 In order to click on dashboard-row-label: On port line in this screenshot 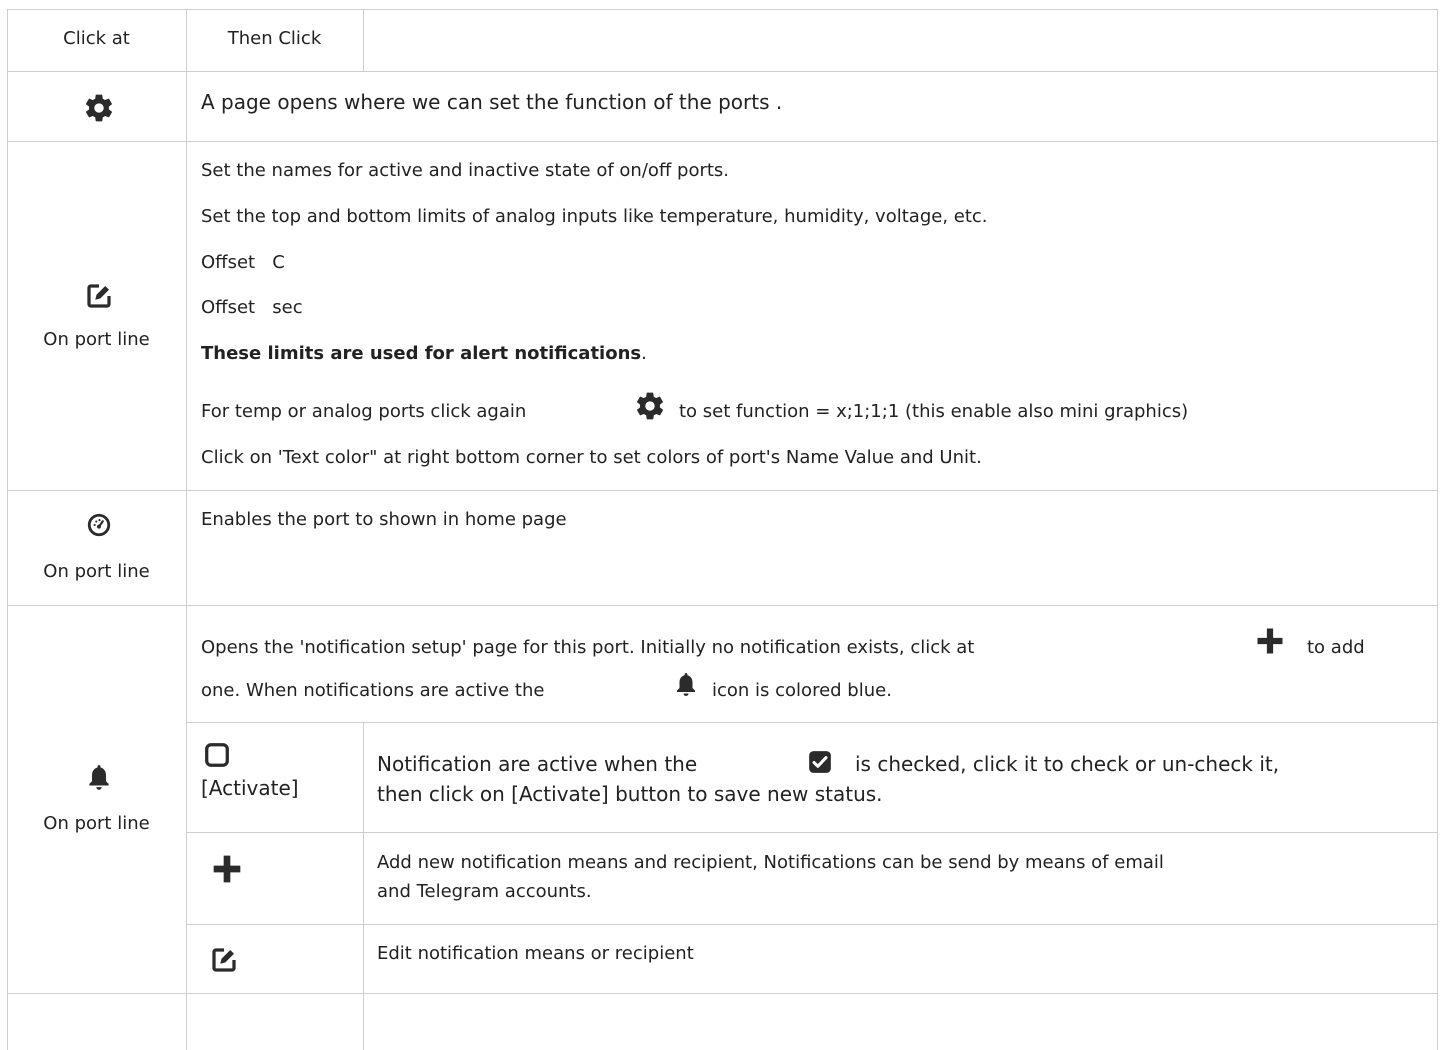, I will do `click(96, 571)`.